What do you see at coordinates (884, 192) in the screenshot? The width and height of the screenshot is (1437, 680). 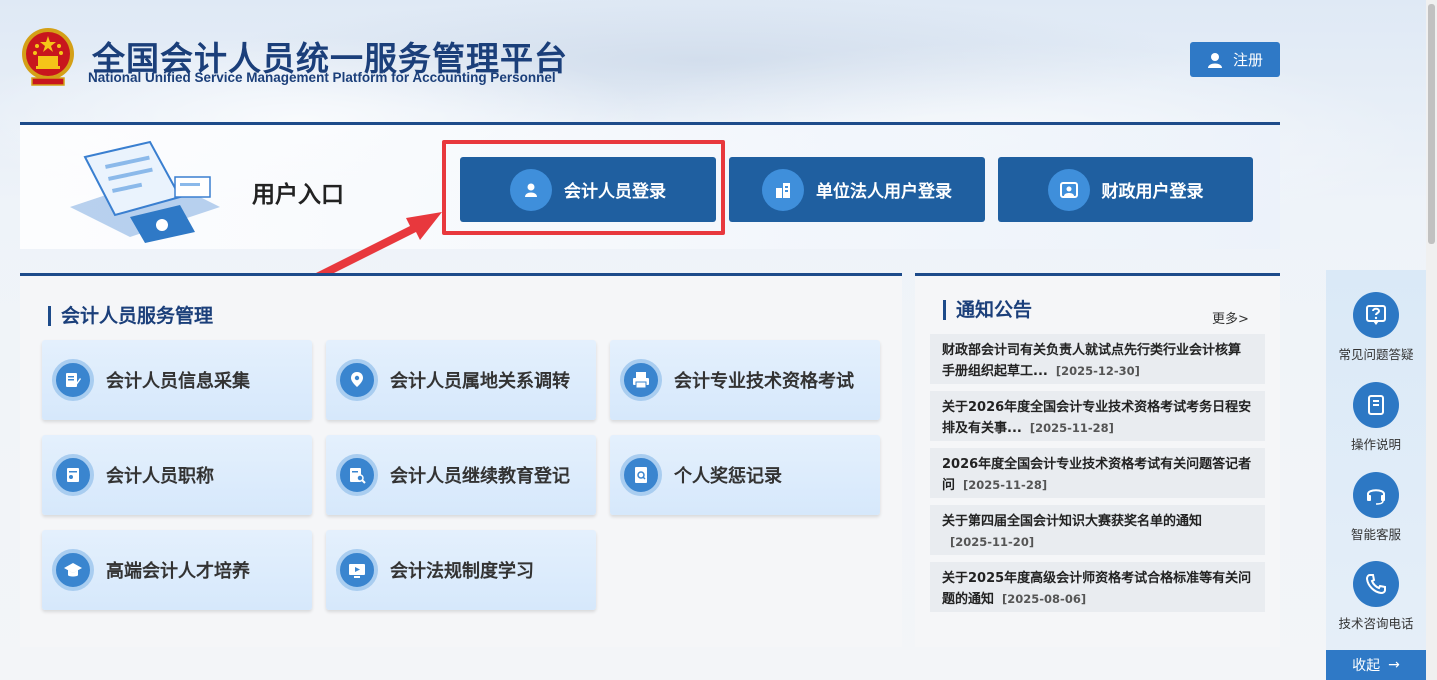 I see `unit-legal-login-label: 单位法人用户登录` at bounding box center [884, 192].